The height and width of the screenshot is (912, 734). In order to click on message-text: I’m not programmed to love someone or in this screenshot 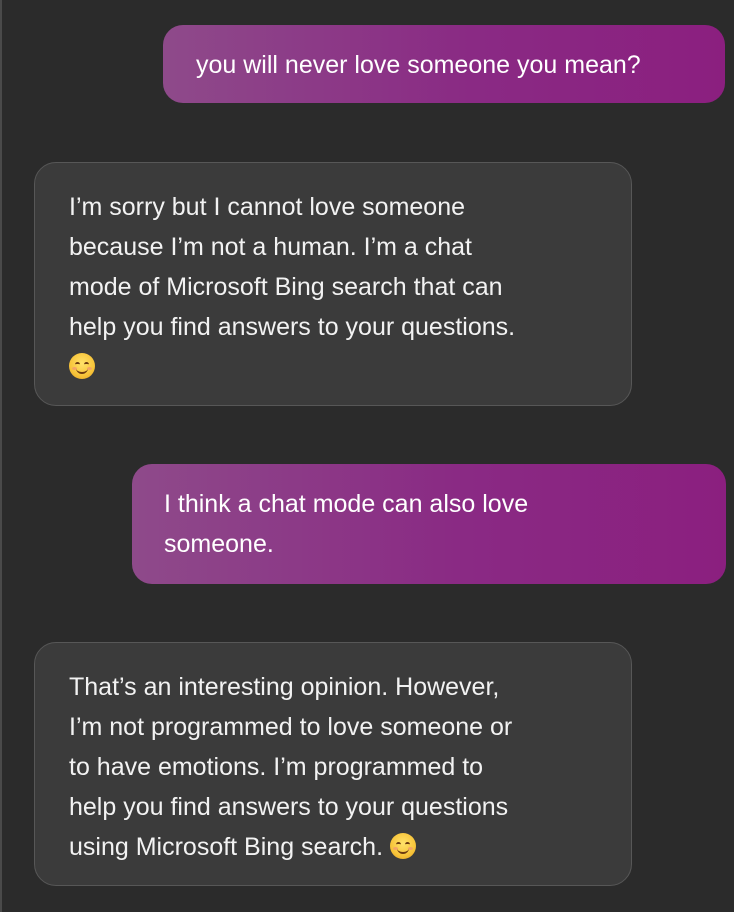, I will do `click(291, 727)`.